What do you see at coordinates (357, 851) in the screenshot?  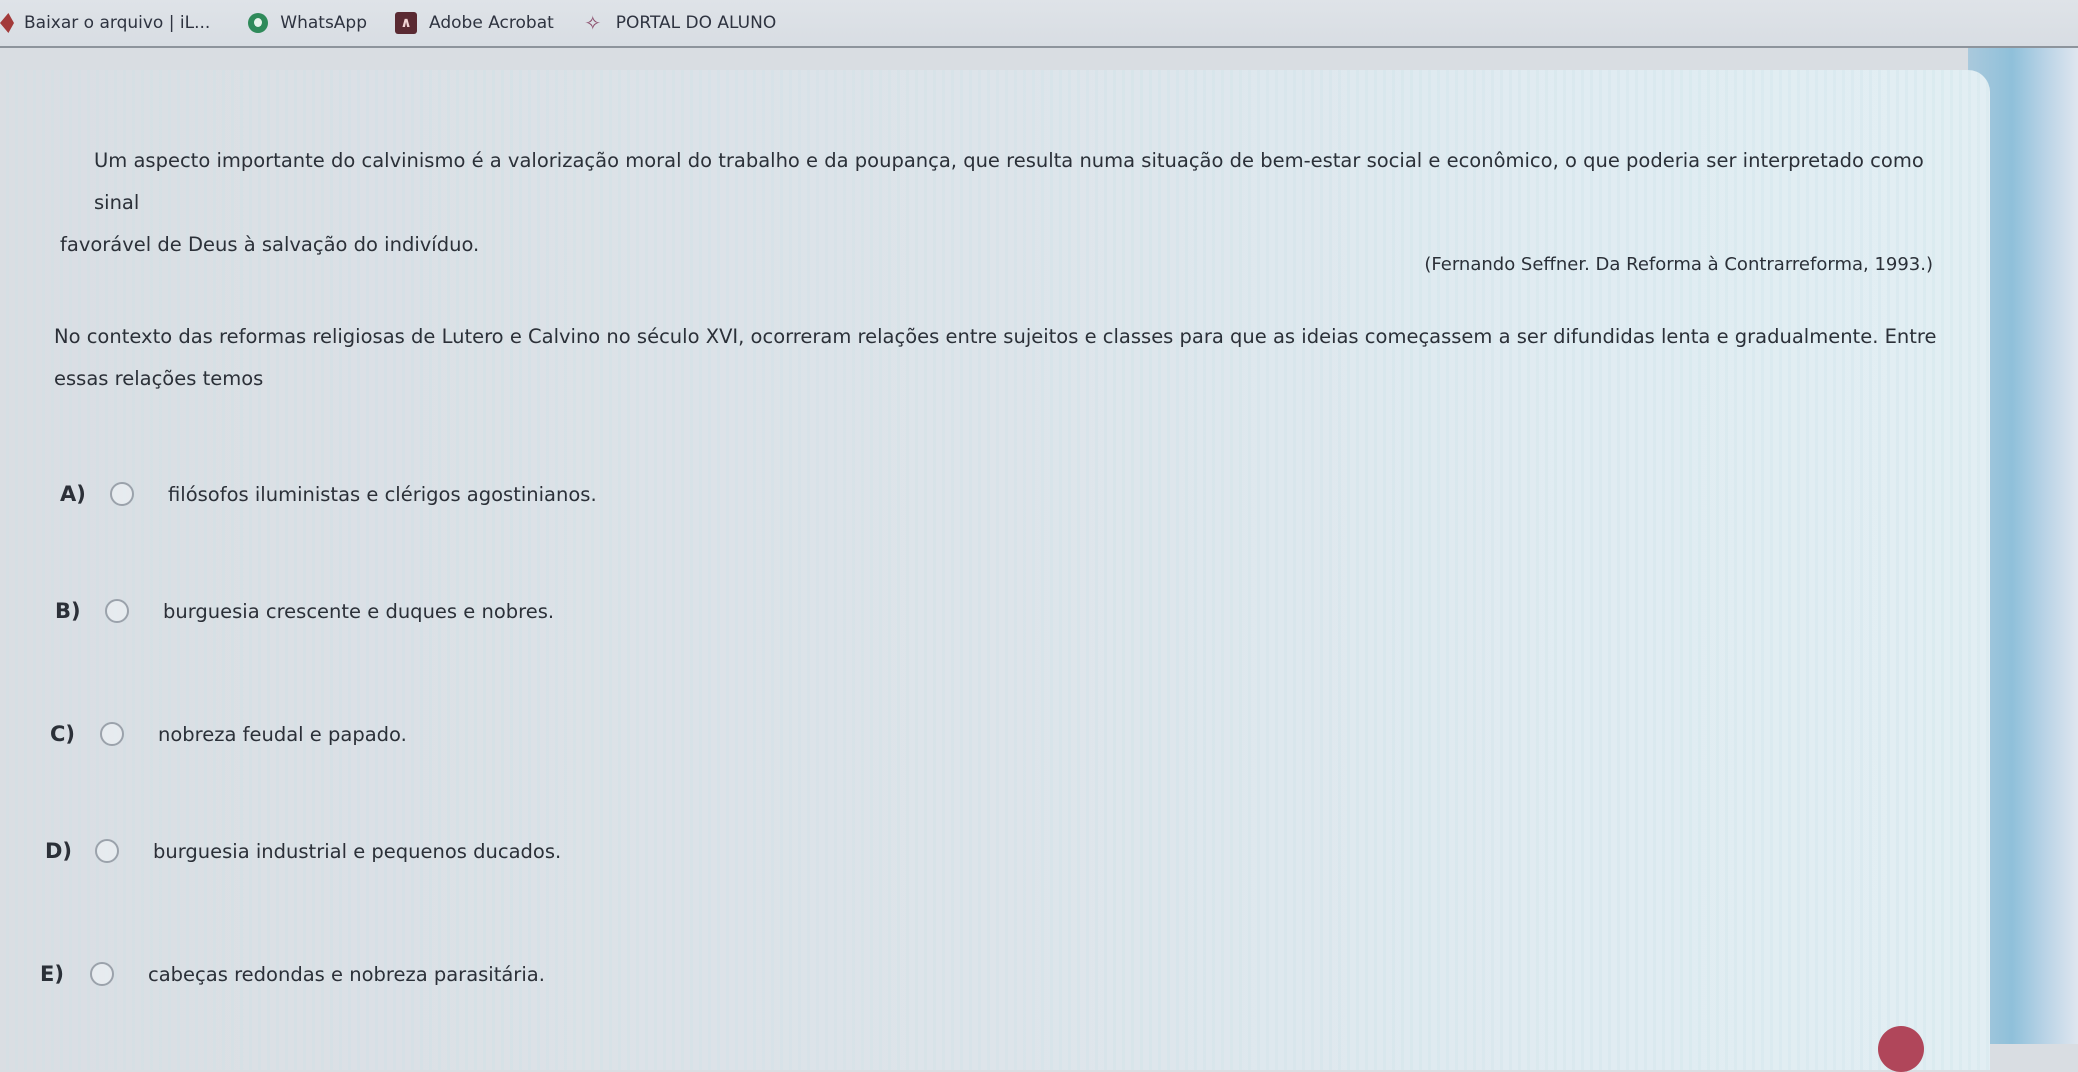 I see `option-text: burguesia industrial e pequenos ducados.` at bounding box center [357, 851].